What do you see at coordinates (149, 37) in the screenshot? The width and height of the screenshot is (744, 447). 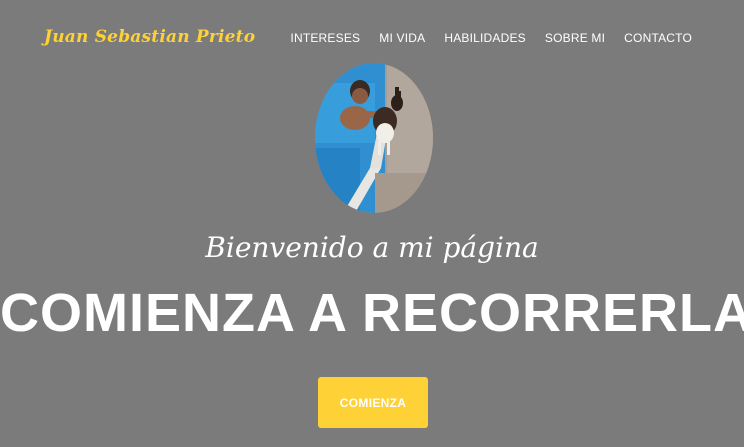 I see `brand-logo: Juan Sebastian Prieto` at bounding box center [149, 37].